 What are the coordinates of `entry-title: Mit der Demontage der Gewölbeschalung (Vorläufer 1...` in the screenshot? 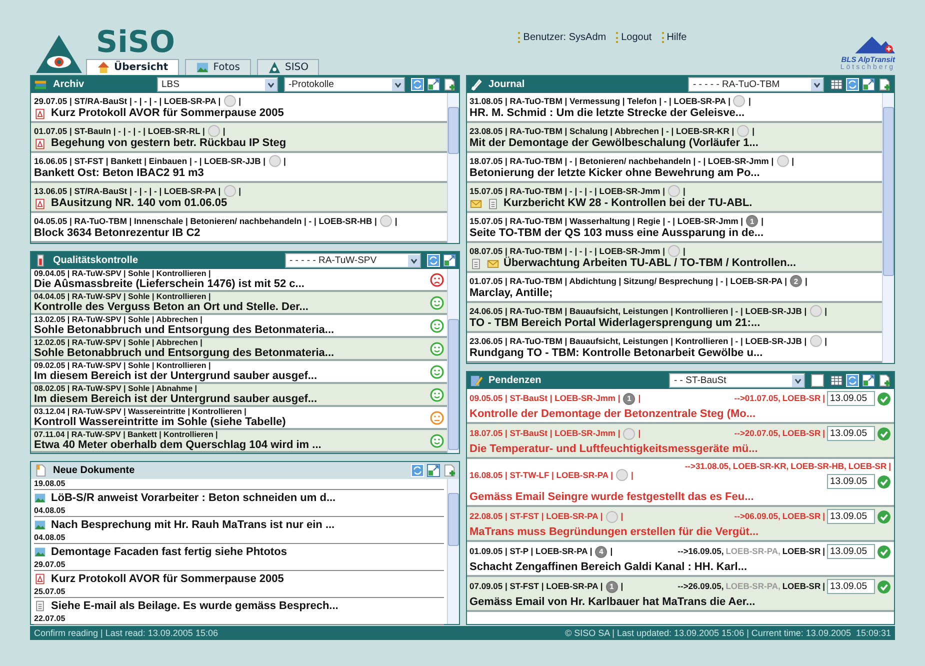 It's located at (614, 143).